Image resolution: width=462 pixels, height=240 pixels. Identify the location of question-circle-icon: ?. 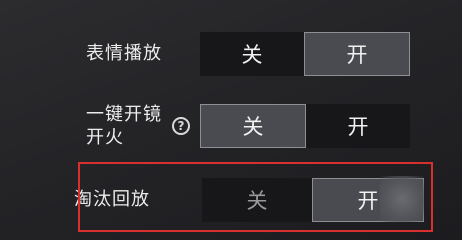
(181, 126).